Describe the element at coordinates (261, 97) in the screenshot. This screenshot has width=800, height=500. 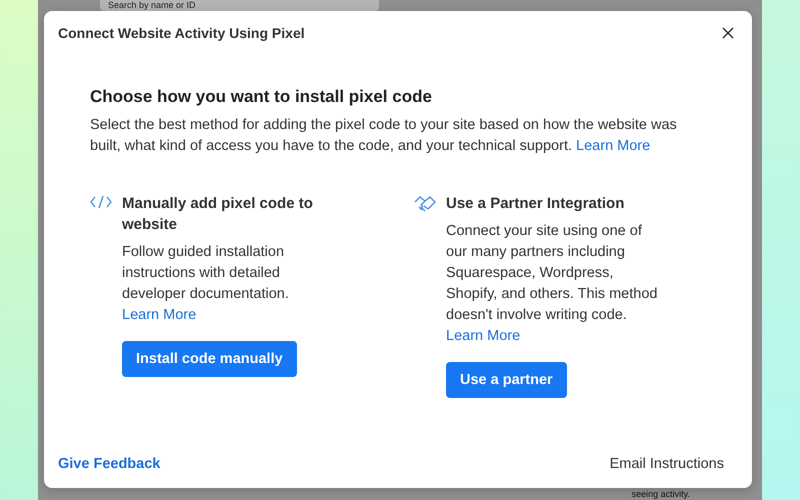
I see `section-heading: Choose how you want to install pixel code` at that location.